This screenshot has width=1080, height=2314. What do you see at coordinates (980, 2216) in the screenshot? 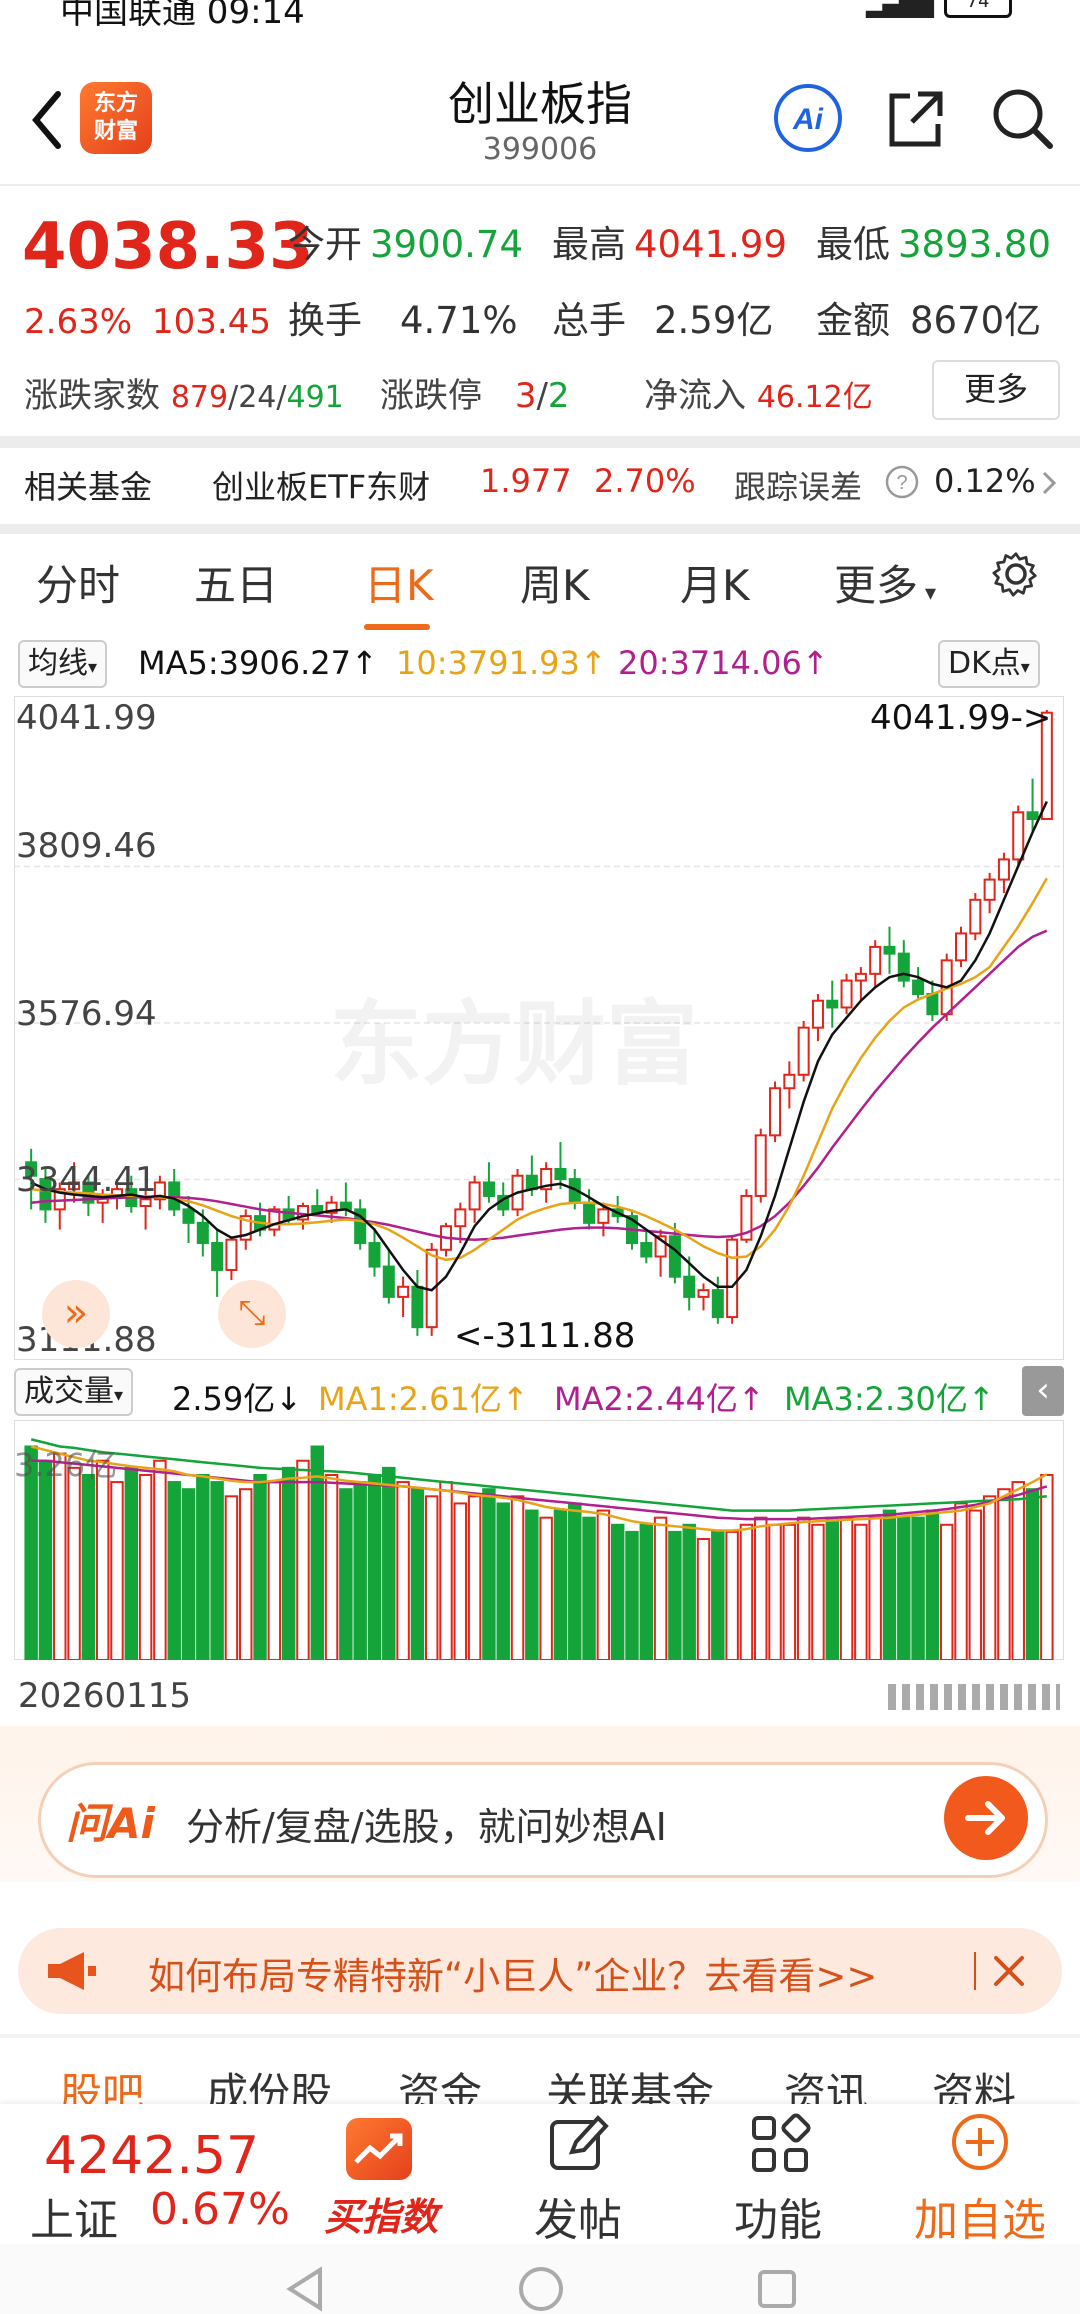
I see `add-watchlist-button: 加自选` at bounding box center [980, 2216].